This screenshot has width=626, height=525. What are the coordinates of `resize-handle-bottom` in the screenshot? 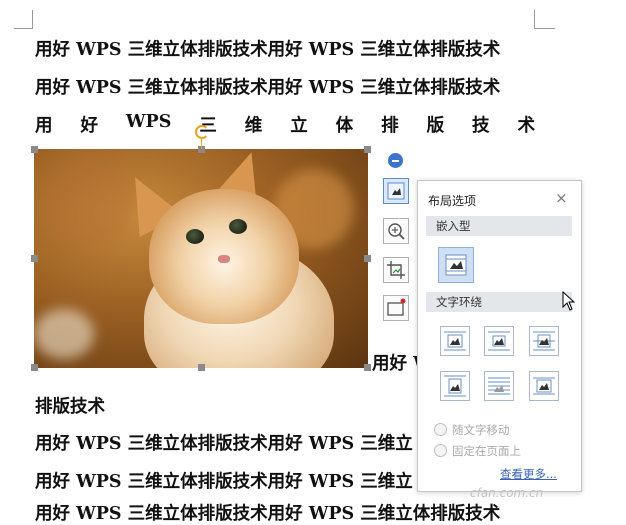 It's located at (201, 367).